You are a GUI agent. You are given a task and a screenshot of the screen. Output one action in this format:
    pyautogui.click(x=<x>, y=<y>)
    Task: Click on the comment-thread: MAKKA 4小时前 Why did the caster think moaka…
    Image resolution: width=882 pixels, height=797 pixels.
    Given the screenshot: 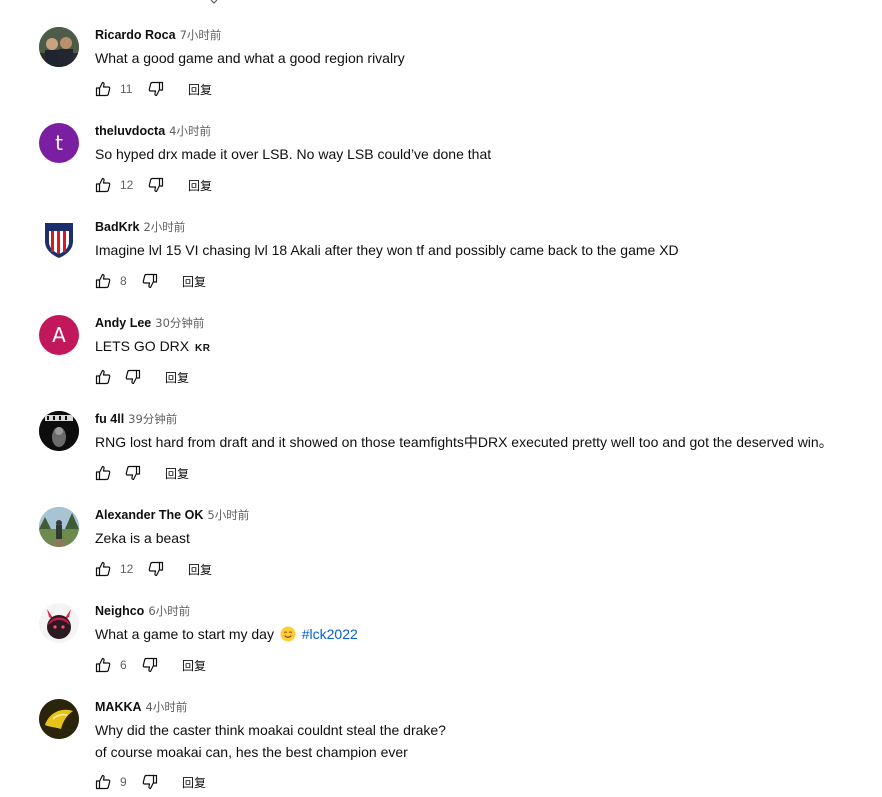 What is the action you would take?
    pyautogui.click(x=441, y=747)
    